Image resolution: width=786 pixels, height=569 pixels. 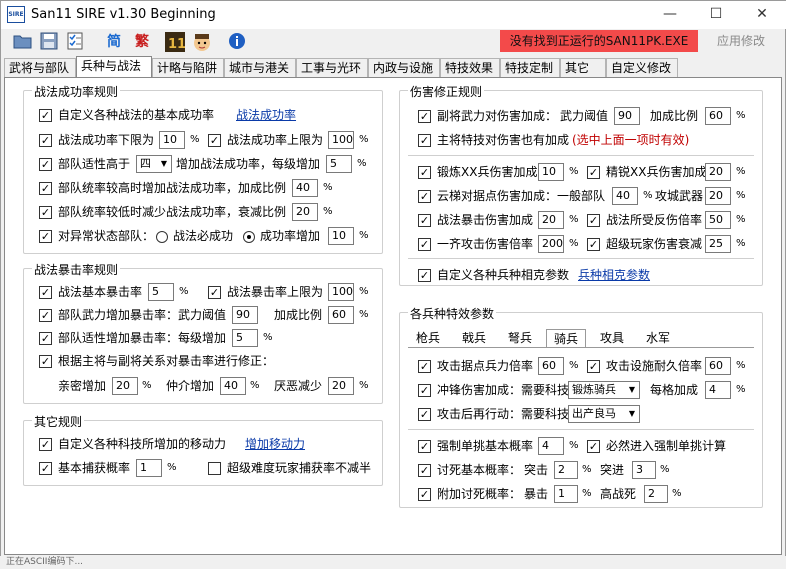 What do you see at coordinates (642, 68) in the screenshot?
I see `tab-custom-mods: 自定义修改` at bounding box center [642, 68].